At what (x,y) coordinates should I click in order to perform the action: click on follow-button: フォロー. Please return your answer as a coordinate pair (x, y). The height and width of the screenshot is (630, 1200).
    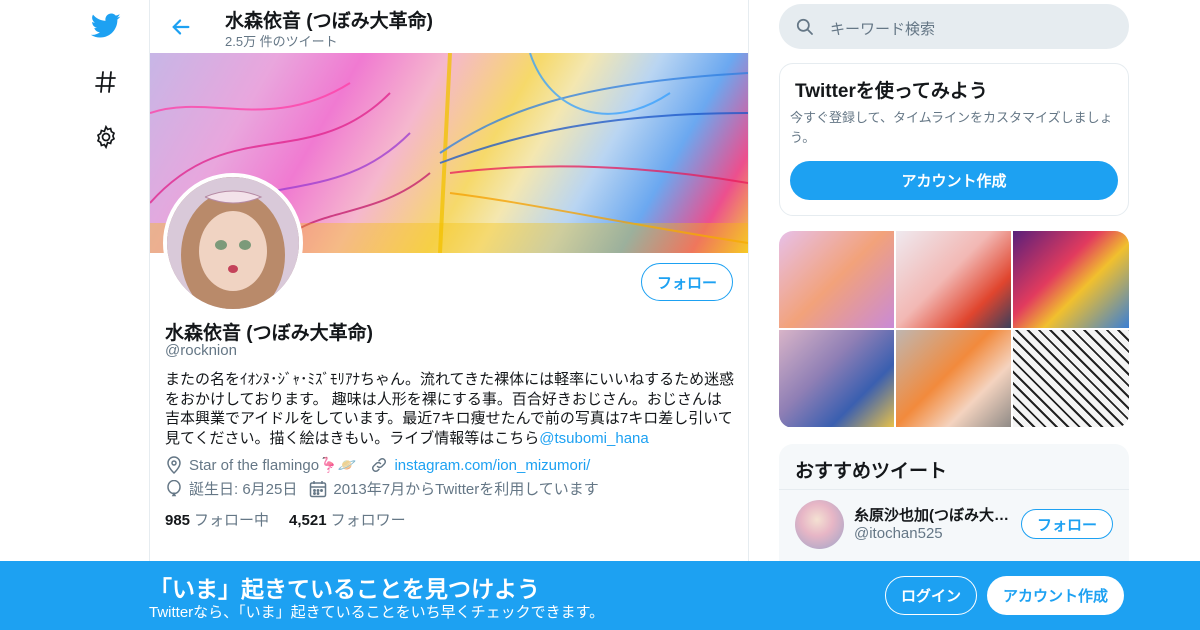
    Looking at the image, I should click on (687, 282).